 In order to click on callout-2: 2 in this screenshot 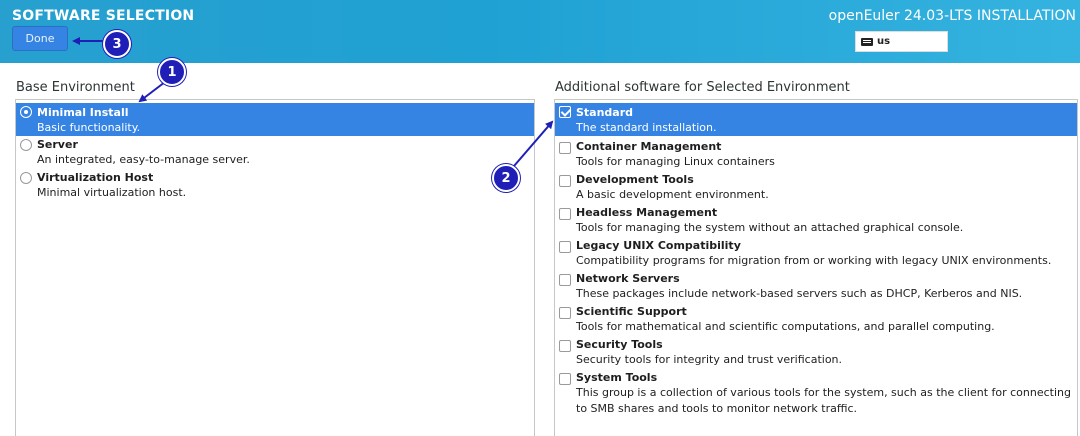, I will do `click(506, 178)`.